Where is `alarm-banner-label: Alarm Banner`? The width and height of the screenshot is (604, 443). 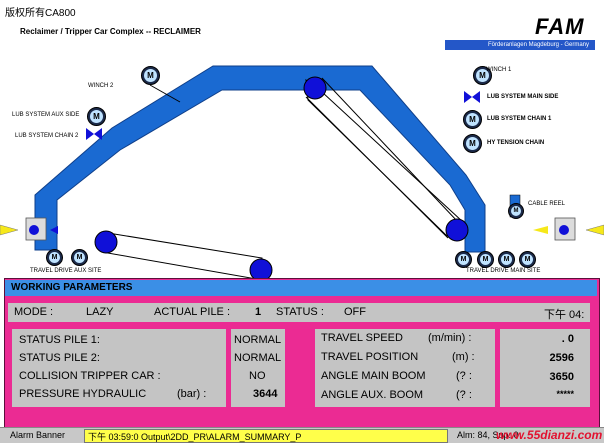
alarm-banner-label: Alarm Banner is located at coordinates (38, 435).